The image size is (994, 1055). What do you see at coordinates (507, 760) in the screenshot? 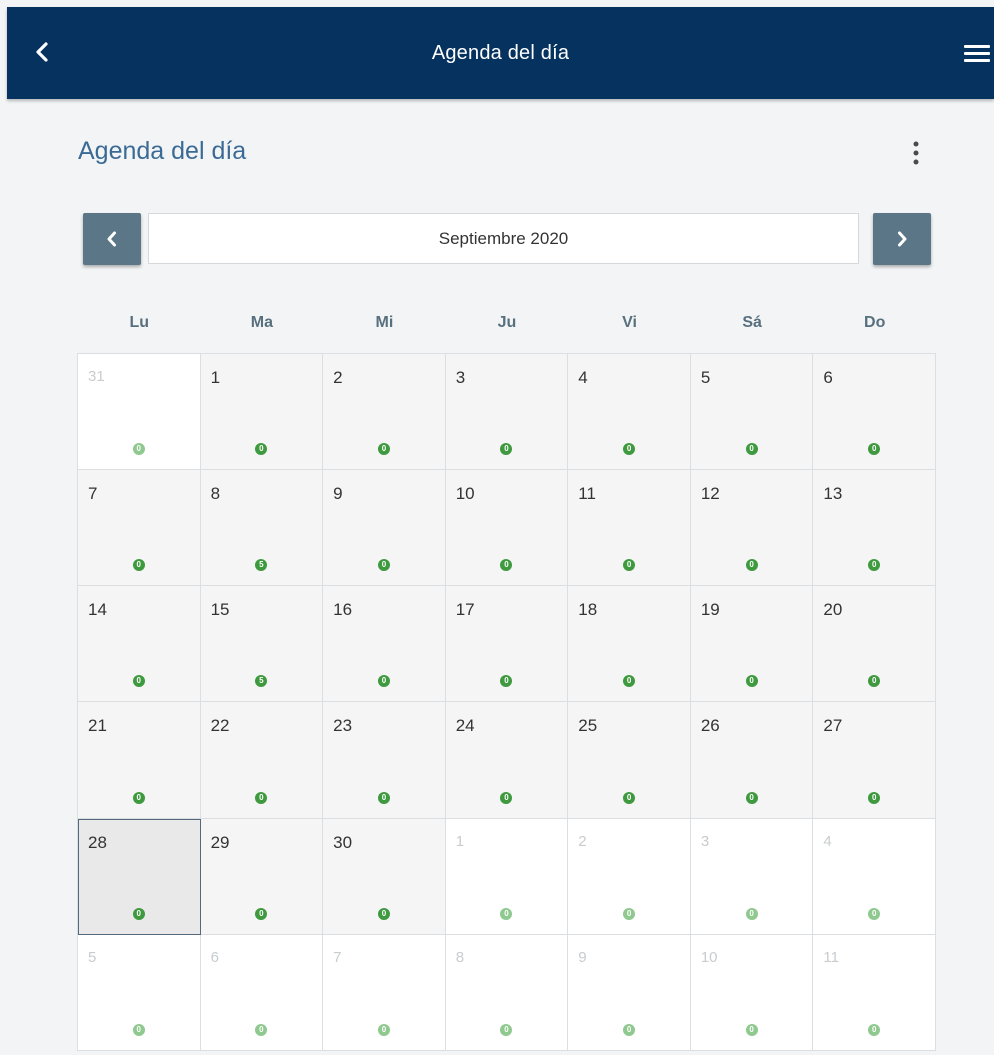
I see `calendar-day-cell: 24 0` at bounding box center [507, 760].